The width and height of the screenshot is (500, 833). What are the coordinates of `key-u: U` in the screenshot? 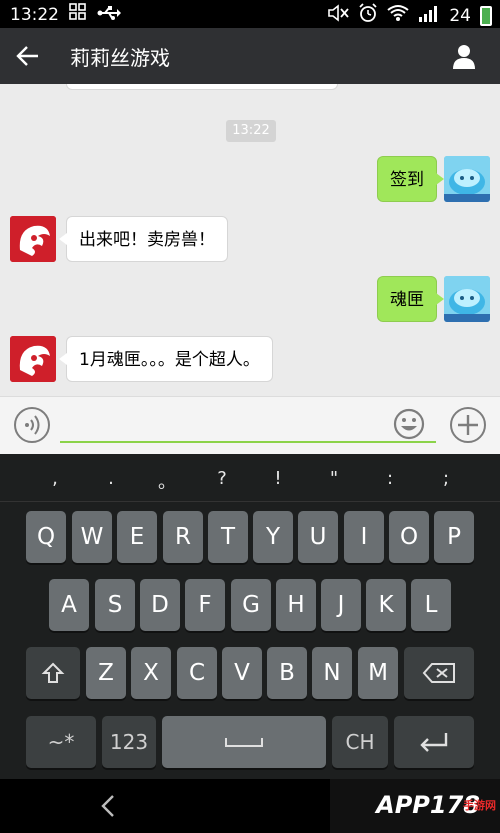 It's located at (318, 537).